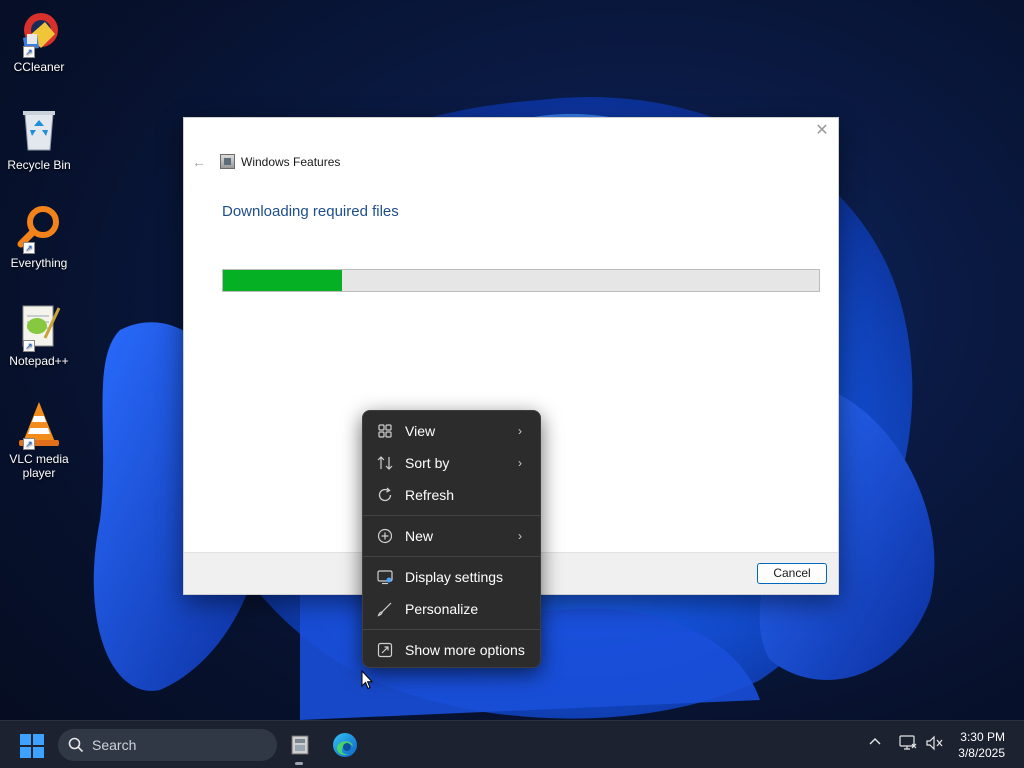  What do you see at coordinates (39, 33) in the screenshot?
I see `ccleaner-icon: ↗` at bounding box center [39, 33].